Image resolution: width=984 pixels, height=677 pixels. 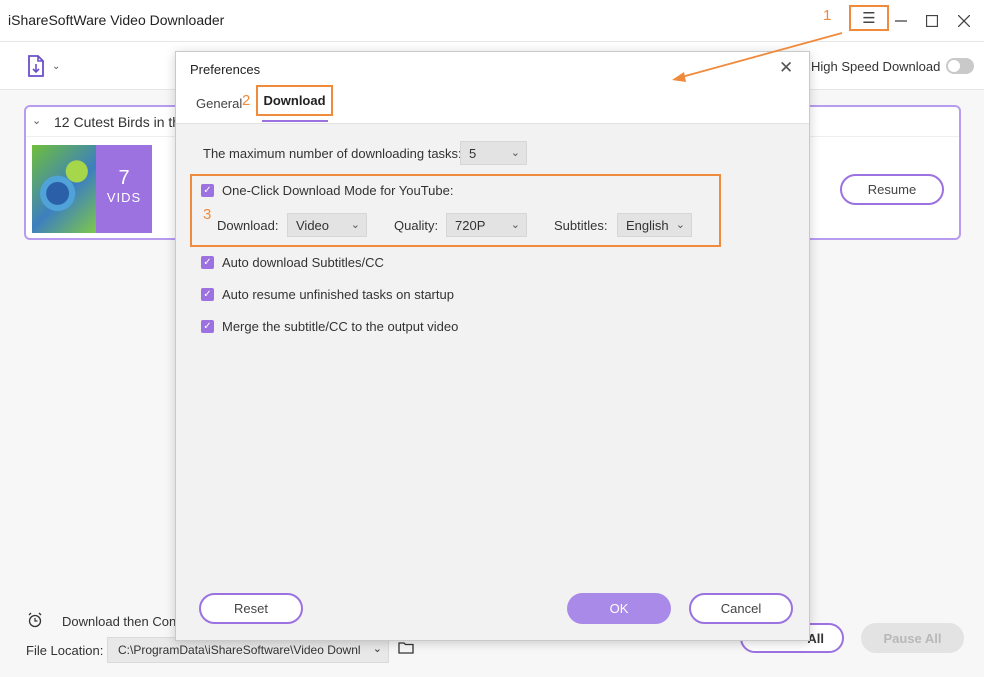 I want to click on annotation-3: 3, so click(x=207, y=214).